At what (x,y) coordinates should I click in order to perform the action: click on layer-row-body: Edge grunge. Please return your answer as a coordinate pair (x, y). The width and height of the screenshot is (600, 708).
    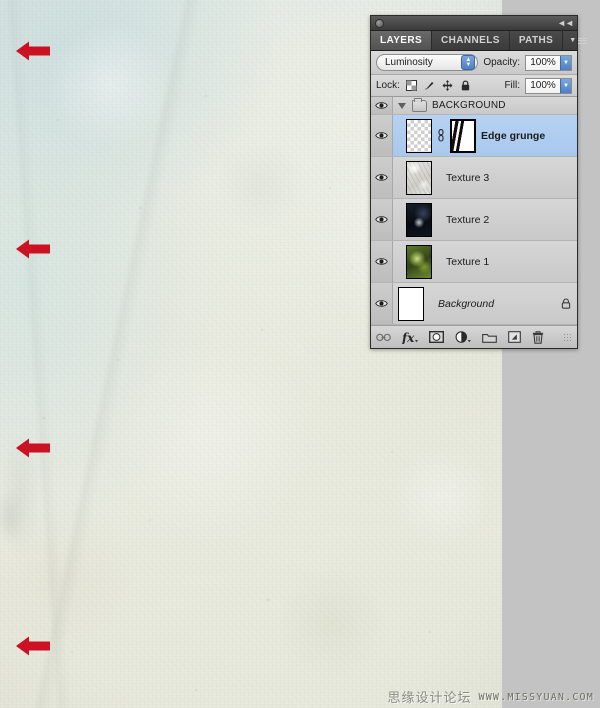
    Looking at the image, I should click on (485, 135).